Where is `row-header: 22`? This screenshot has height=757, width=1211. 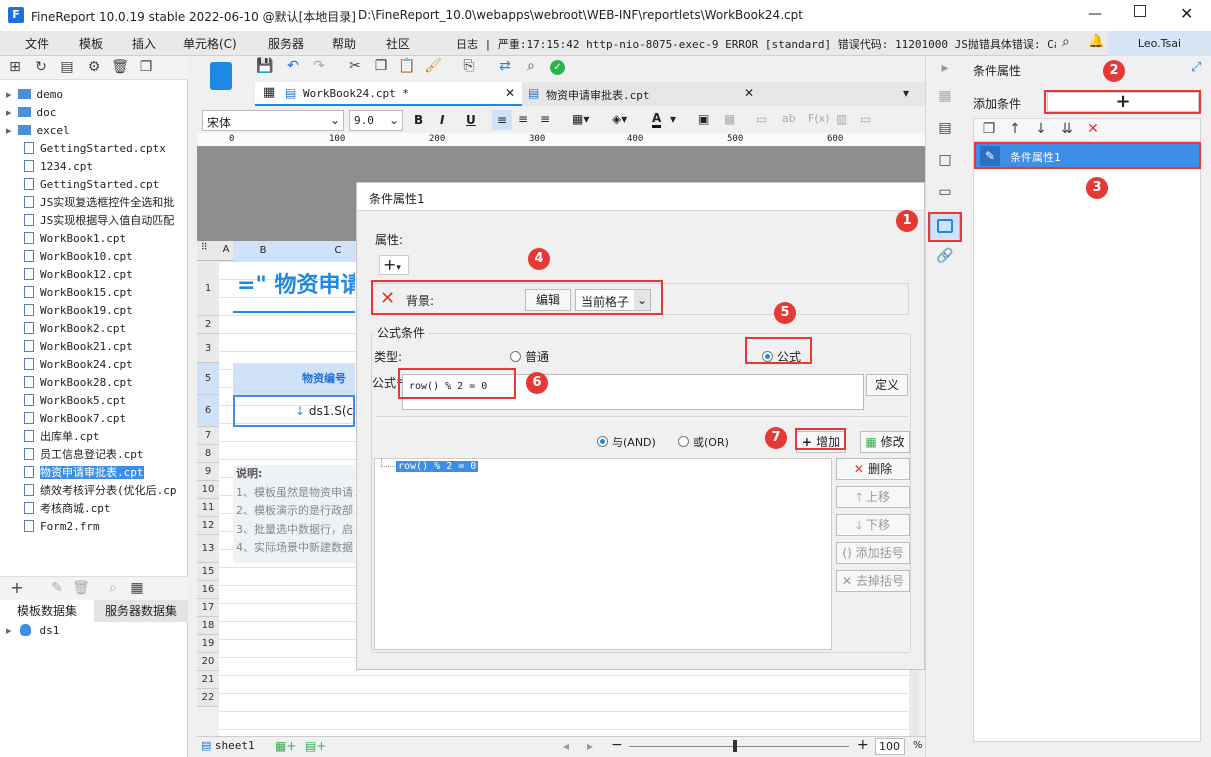 row-header: 22 is located at coordinates (208, 698).